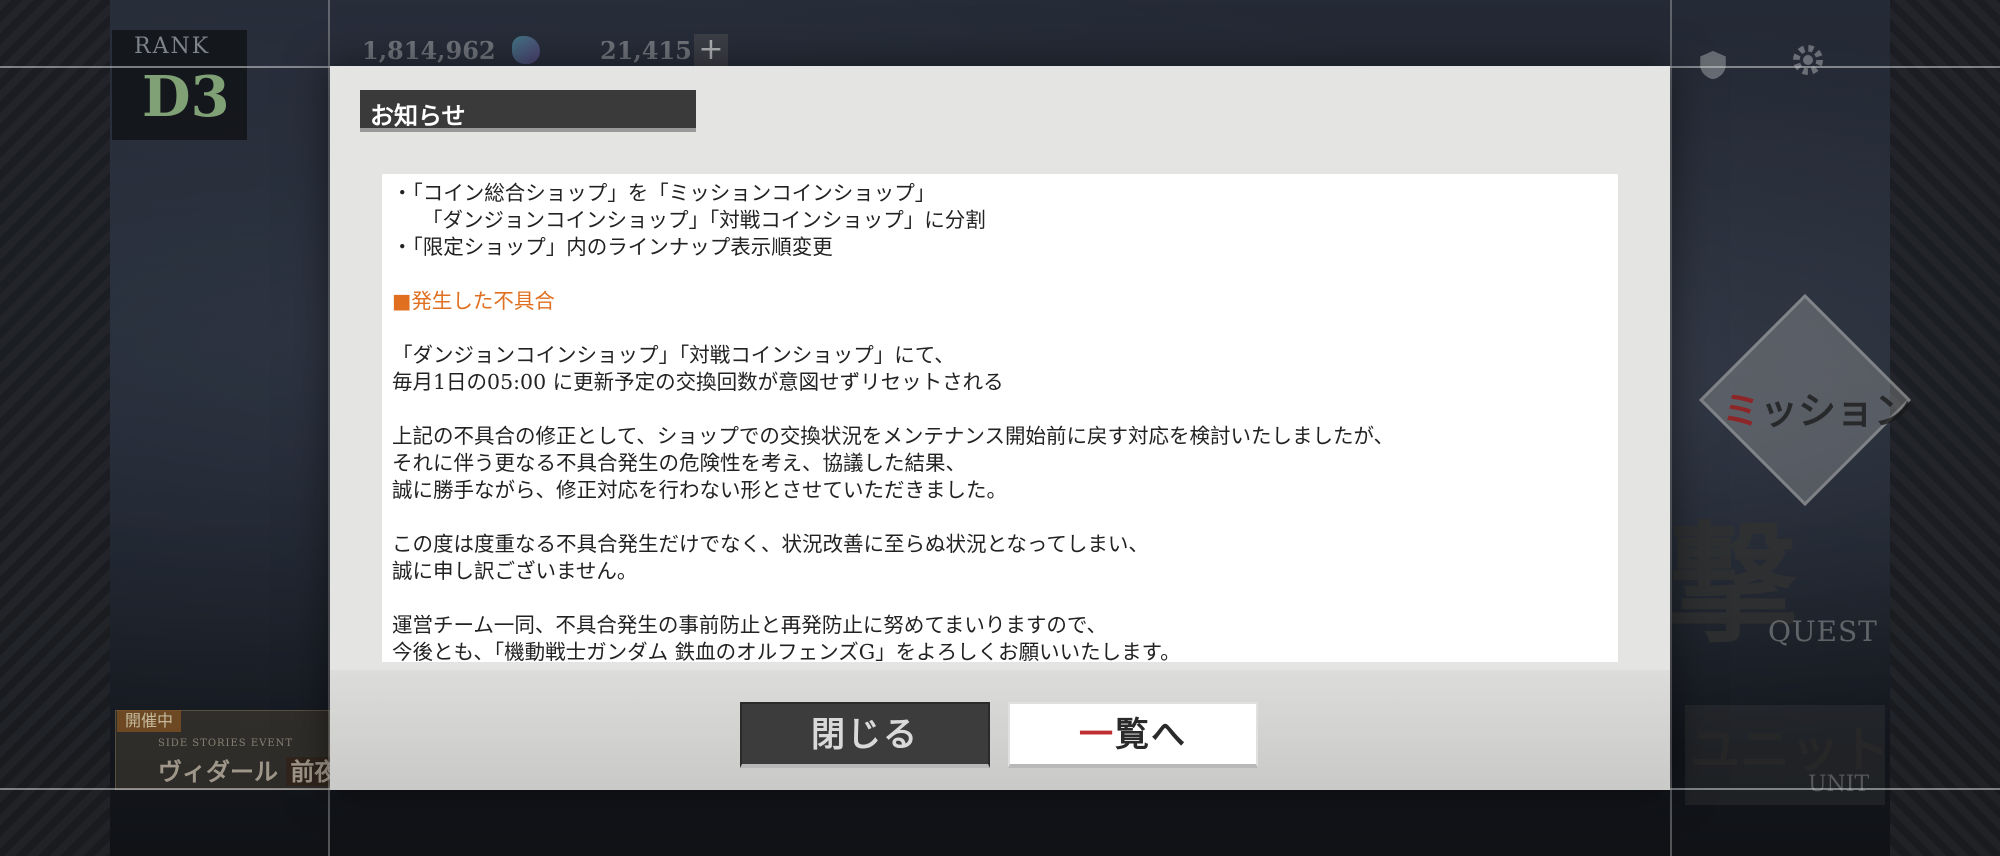 The height and width of the screenshot is (856, 2000). I want to click on notice-line: 誠に勝手ながら、修正対応を行わない形とさせていただきました。, so click(699, 490).